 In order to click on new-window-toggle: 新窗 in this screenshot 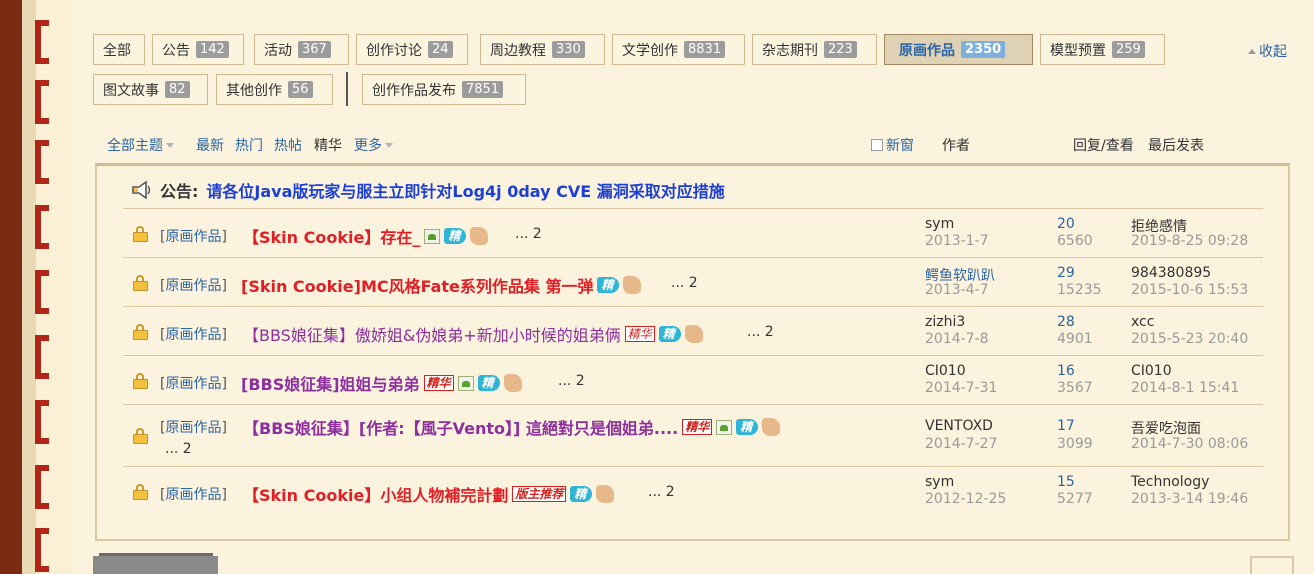, I will do `click(892, 145)`.